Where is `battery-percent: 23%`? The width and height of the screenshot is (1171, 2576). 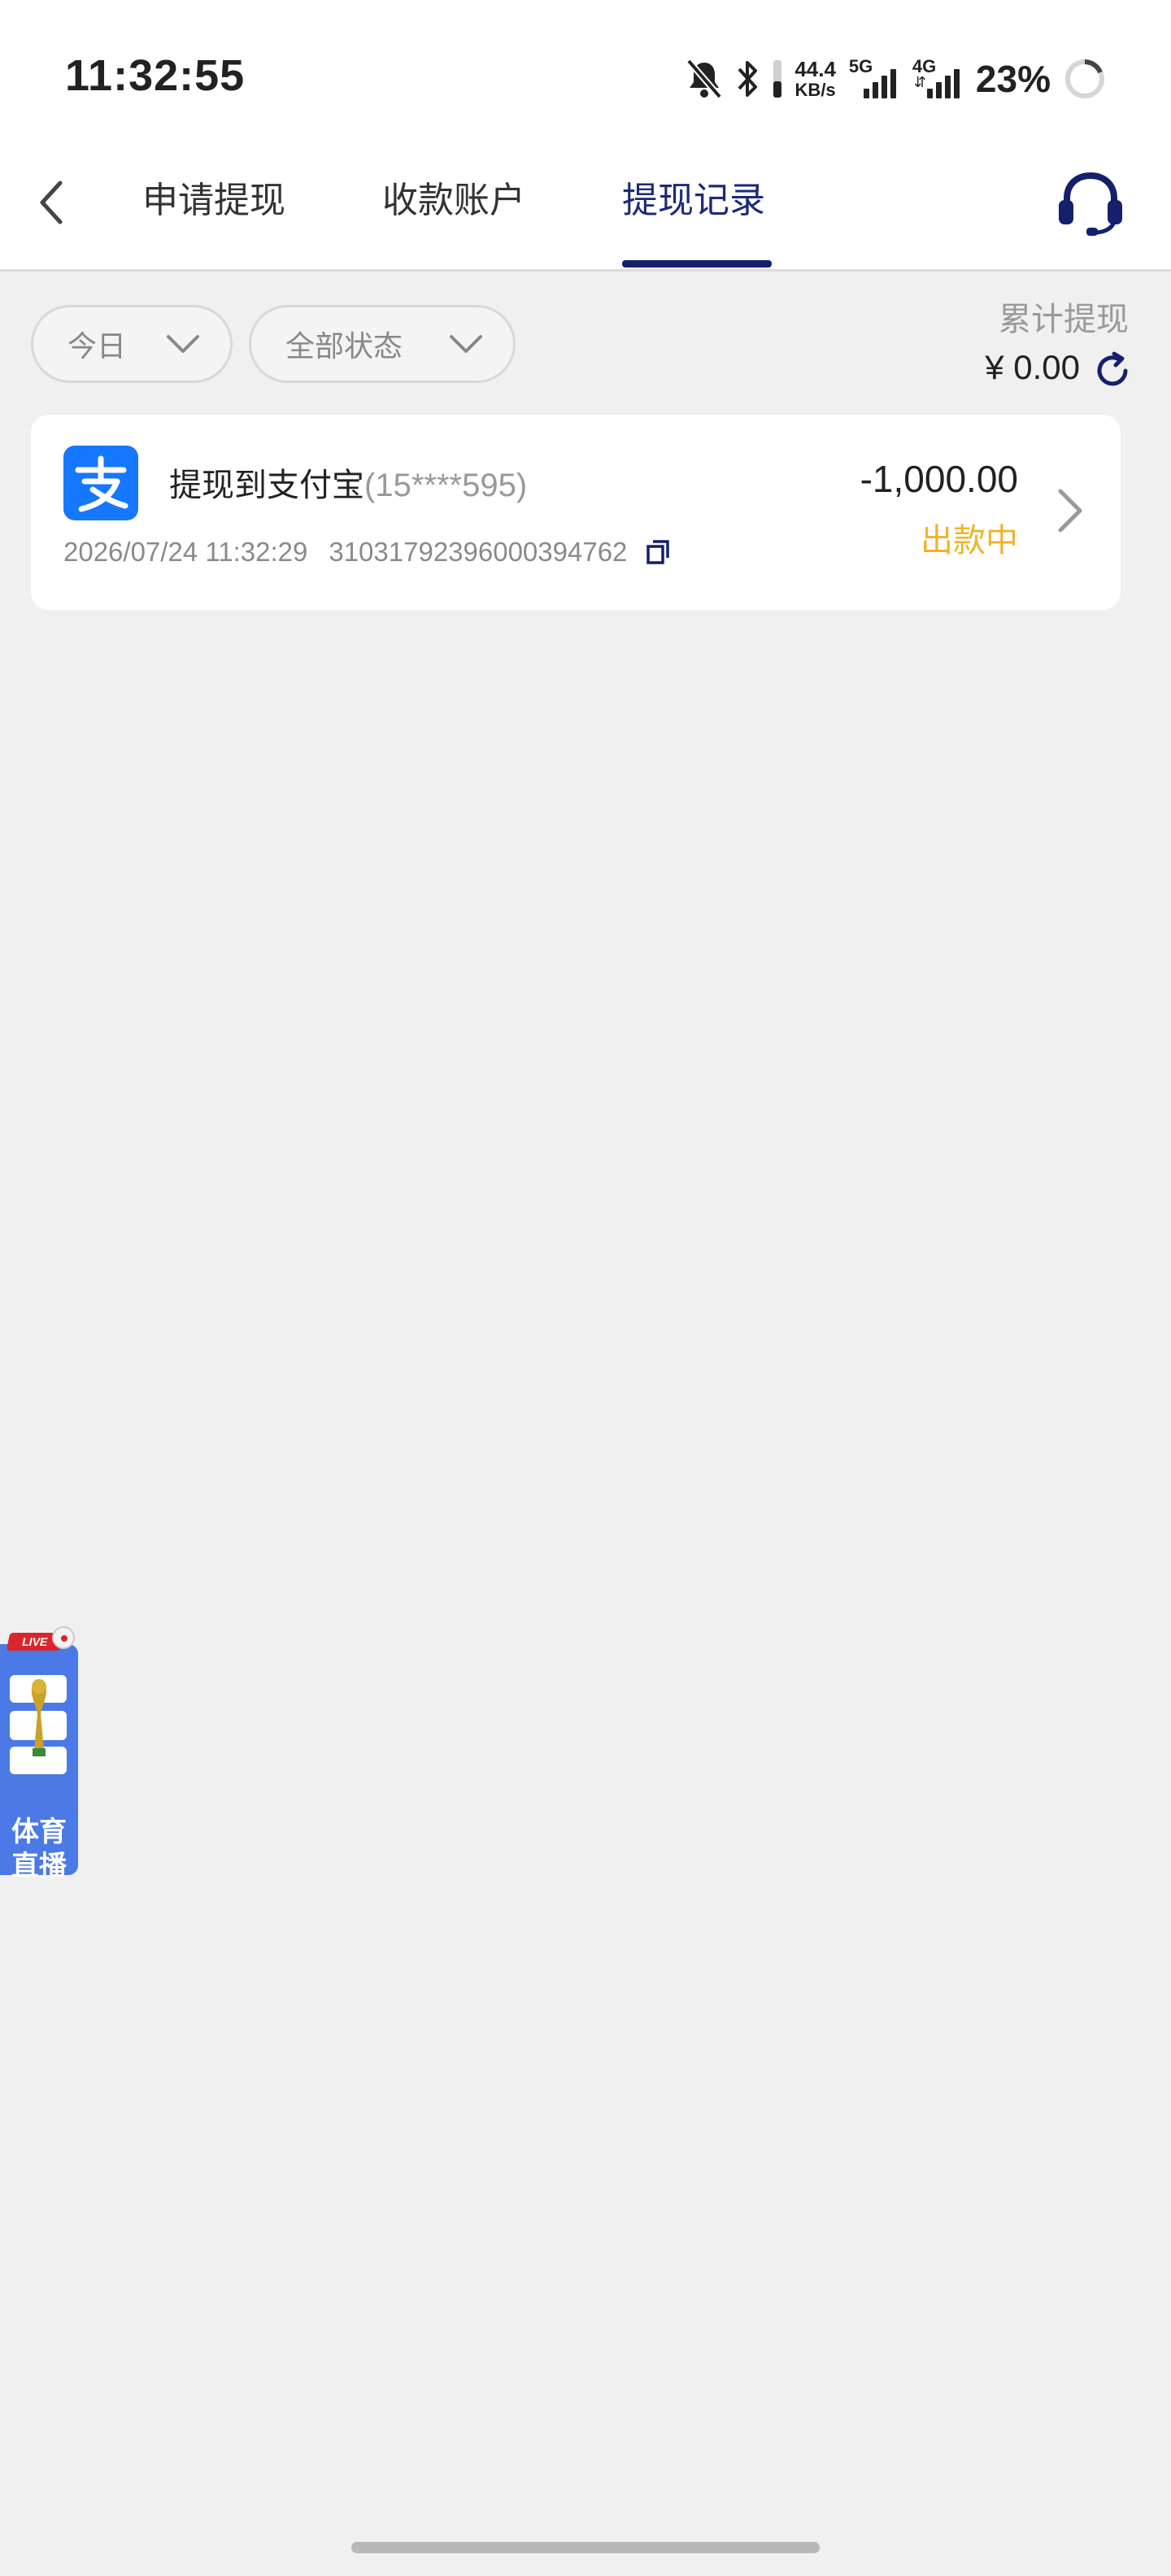
battery-percent: 23% is located at coordinates (1013, 79).